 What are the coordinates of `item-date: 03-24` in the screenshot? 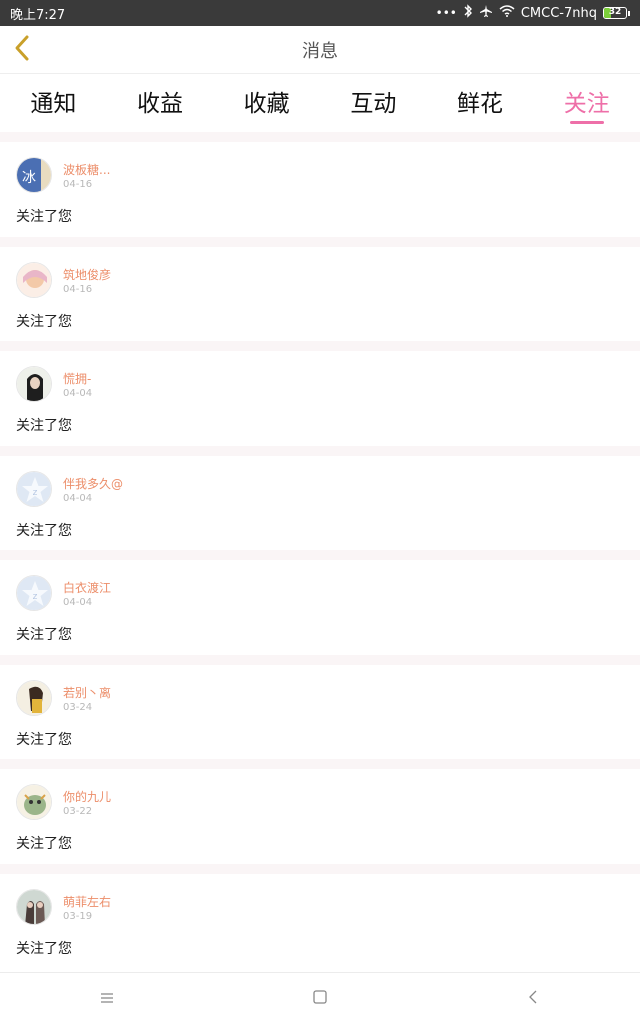 It's located at (78, 707).